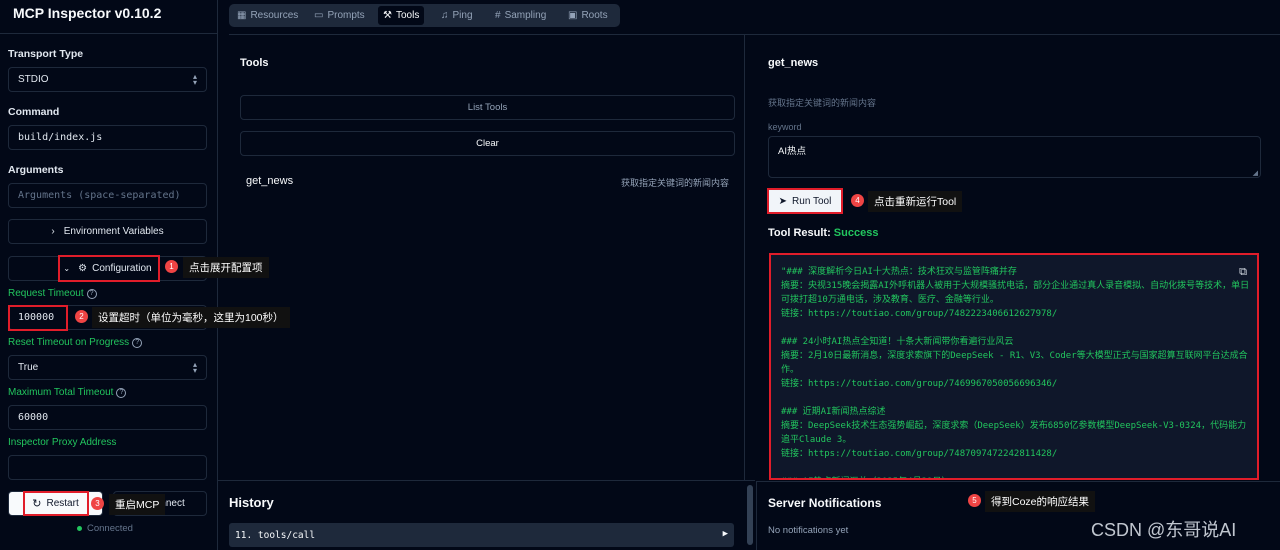 This screenshot has width=1280, height=550. What do you see at coordinates (171, 266) in the screenshot?
I see `annotation-badge-1: 1` at bounding box center [171, 266].